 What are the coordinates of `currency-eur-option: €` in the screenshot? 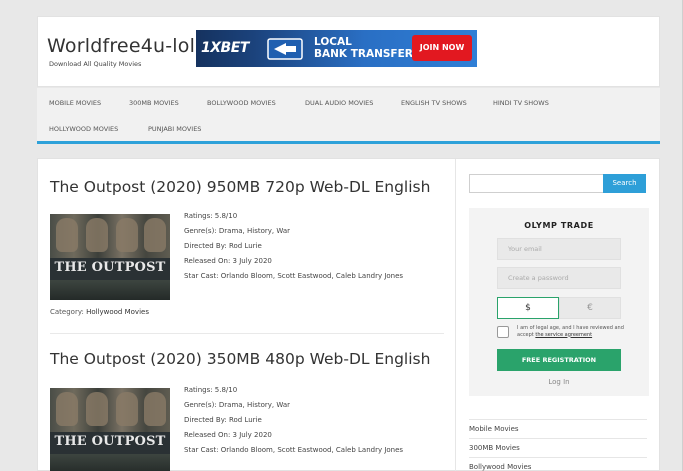 It's located at (590, 308).